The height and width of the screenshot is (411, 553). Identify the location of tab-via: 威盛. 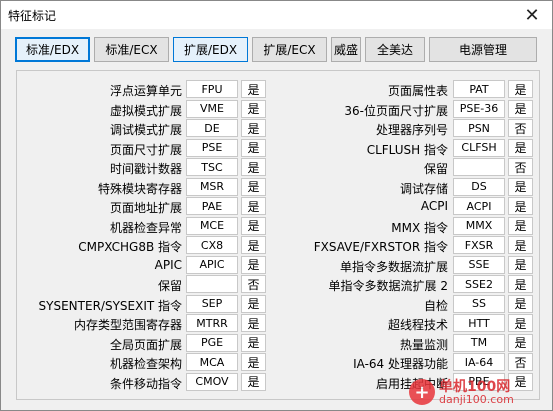
(346, 49).